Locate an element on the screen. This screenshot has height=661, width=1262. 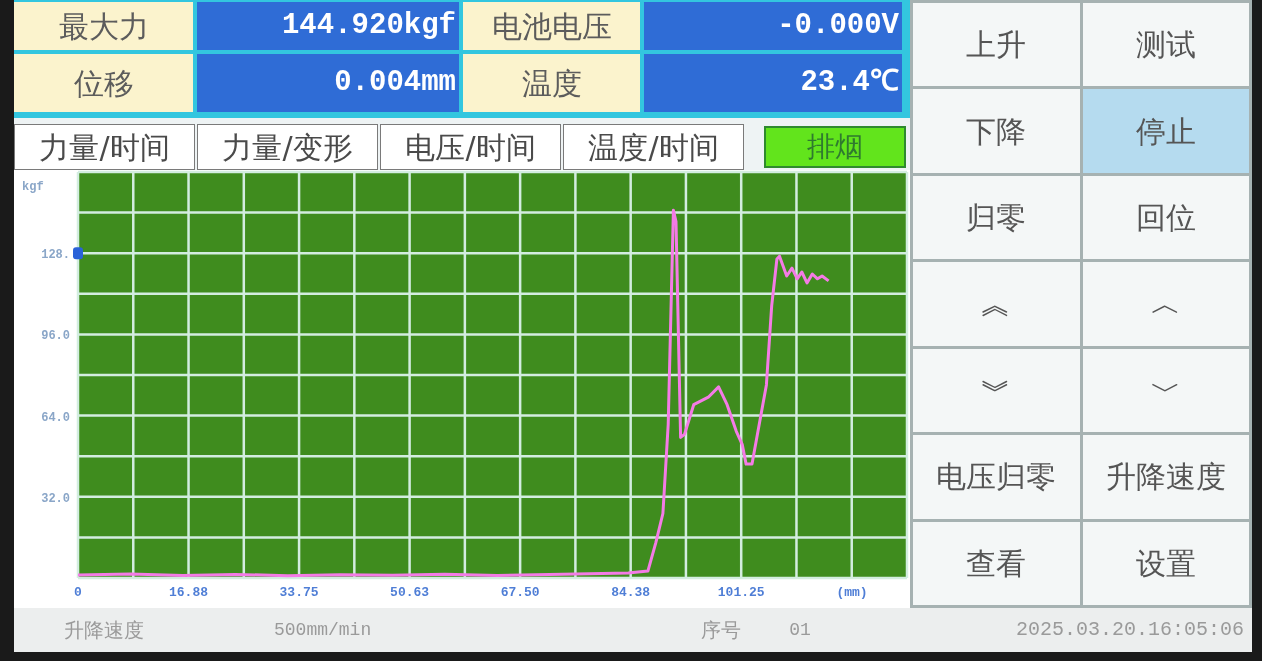
x-tick-label: 67.50 is located at coordinates (520, 592).